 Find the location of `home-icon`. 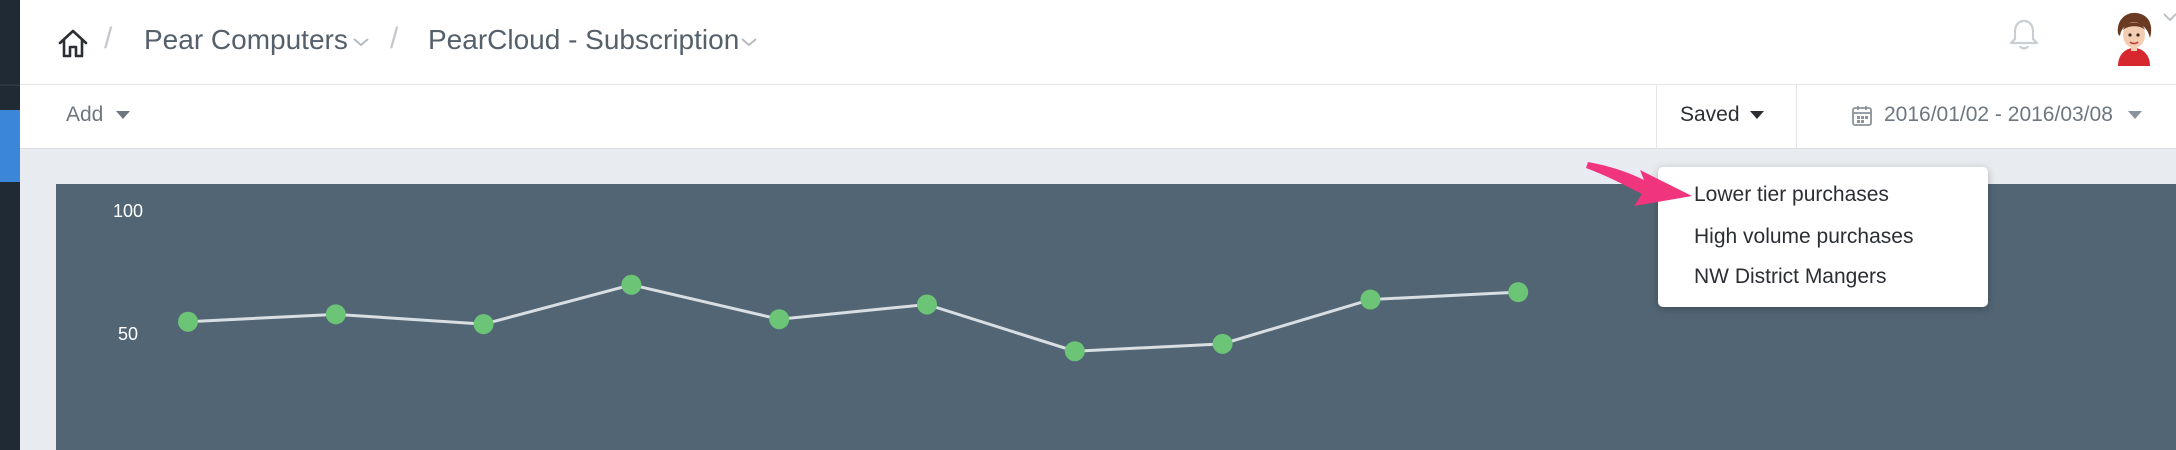

home-icon is located at coordinates (73, 43).